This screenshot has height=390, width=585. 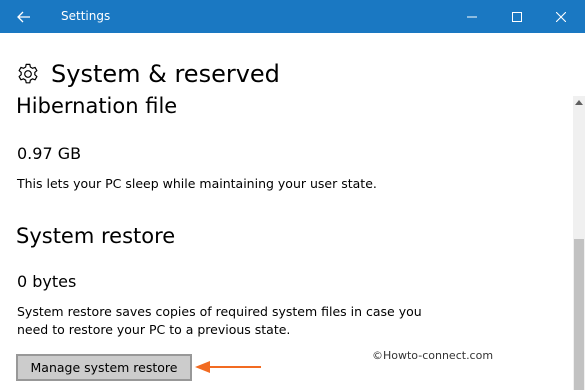 What do you see at coordinates (104, 367) in the screenshot?
I see `manage-system-restore-button: Manage system restore` at bounding box center [104, 367].